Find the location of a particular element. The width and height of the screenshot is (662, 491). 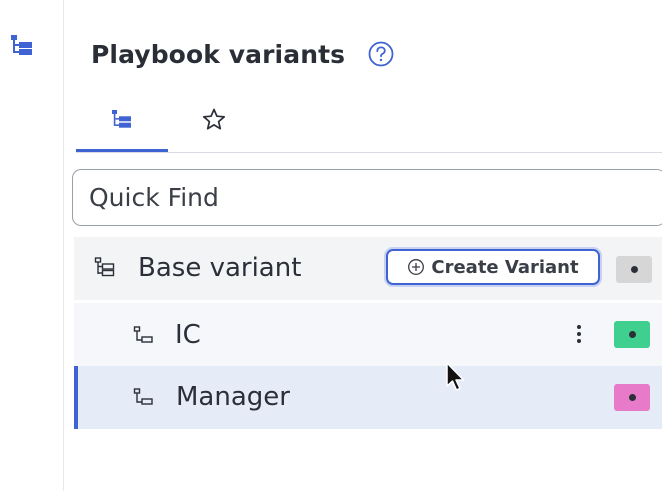

panel-header: Playbook variants is located at coordinates (243, 54).